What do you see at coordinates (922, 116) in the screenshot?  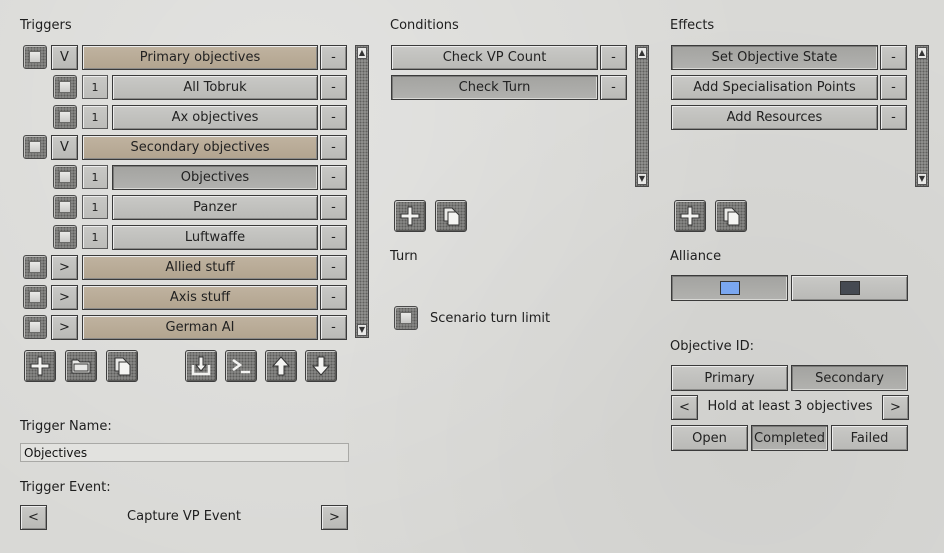 I see `effects-scrollbar: ▲ ▼` at bounding box center [922, 116].